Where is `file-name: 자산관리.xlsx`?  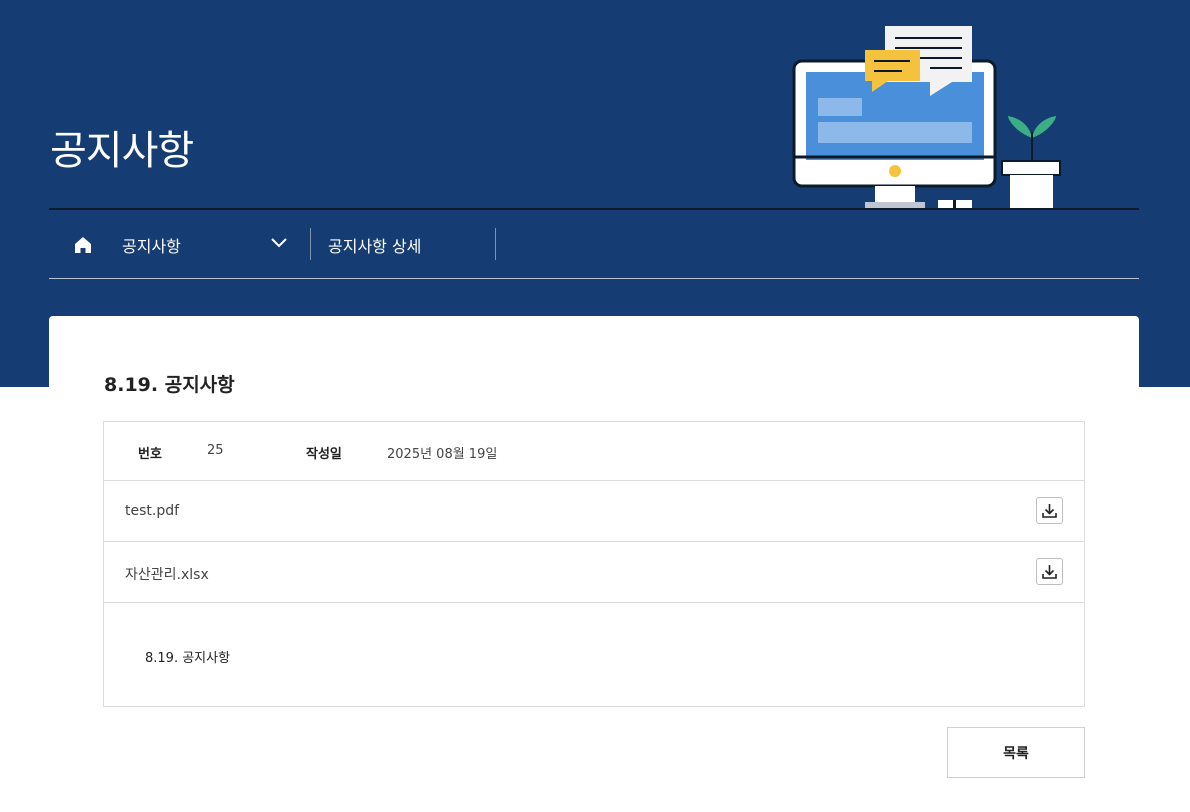 file-name: 자산관리.xlsx is located at coordinates (167, 574).